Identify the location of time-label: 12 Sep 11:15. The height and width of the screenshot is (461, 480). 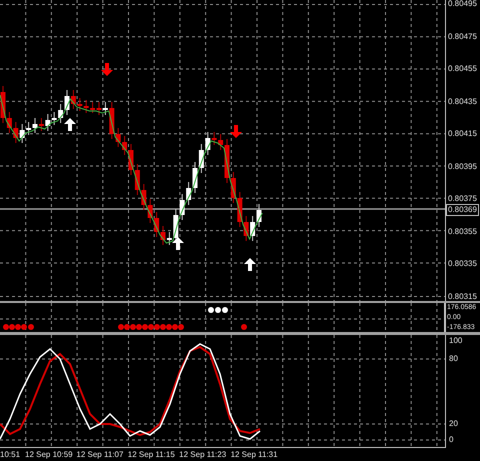
(151, 454).